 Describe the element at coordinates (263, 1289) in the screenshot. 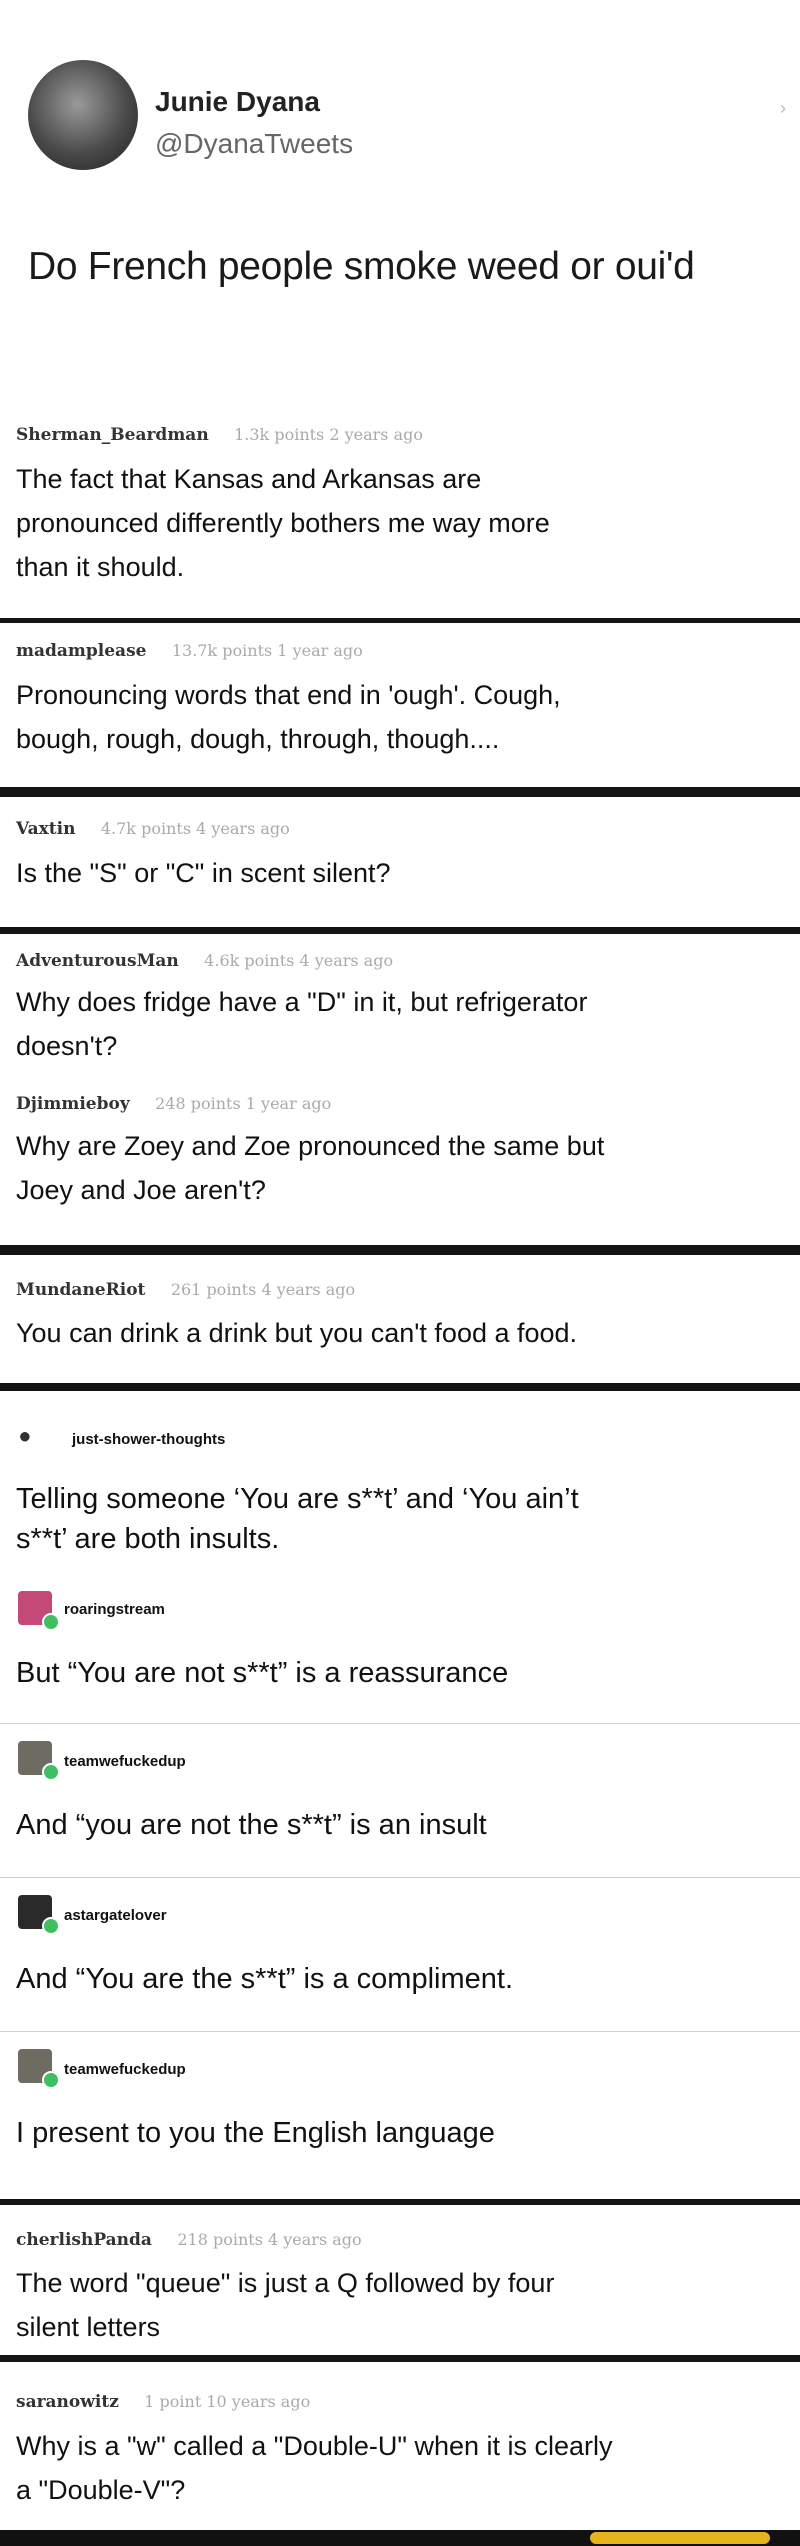

I see `comment-meta: 261 points 4 years ago` at that location.